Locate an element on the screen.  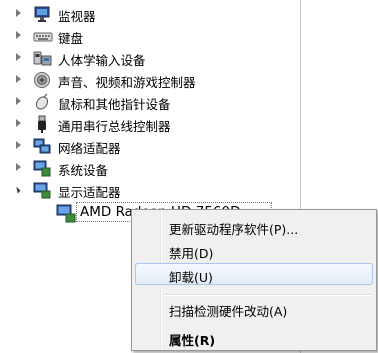
tree-item-label: 系统设备 is located at coordinates (83, 170).